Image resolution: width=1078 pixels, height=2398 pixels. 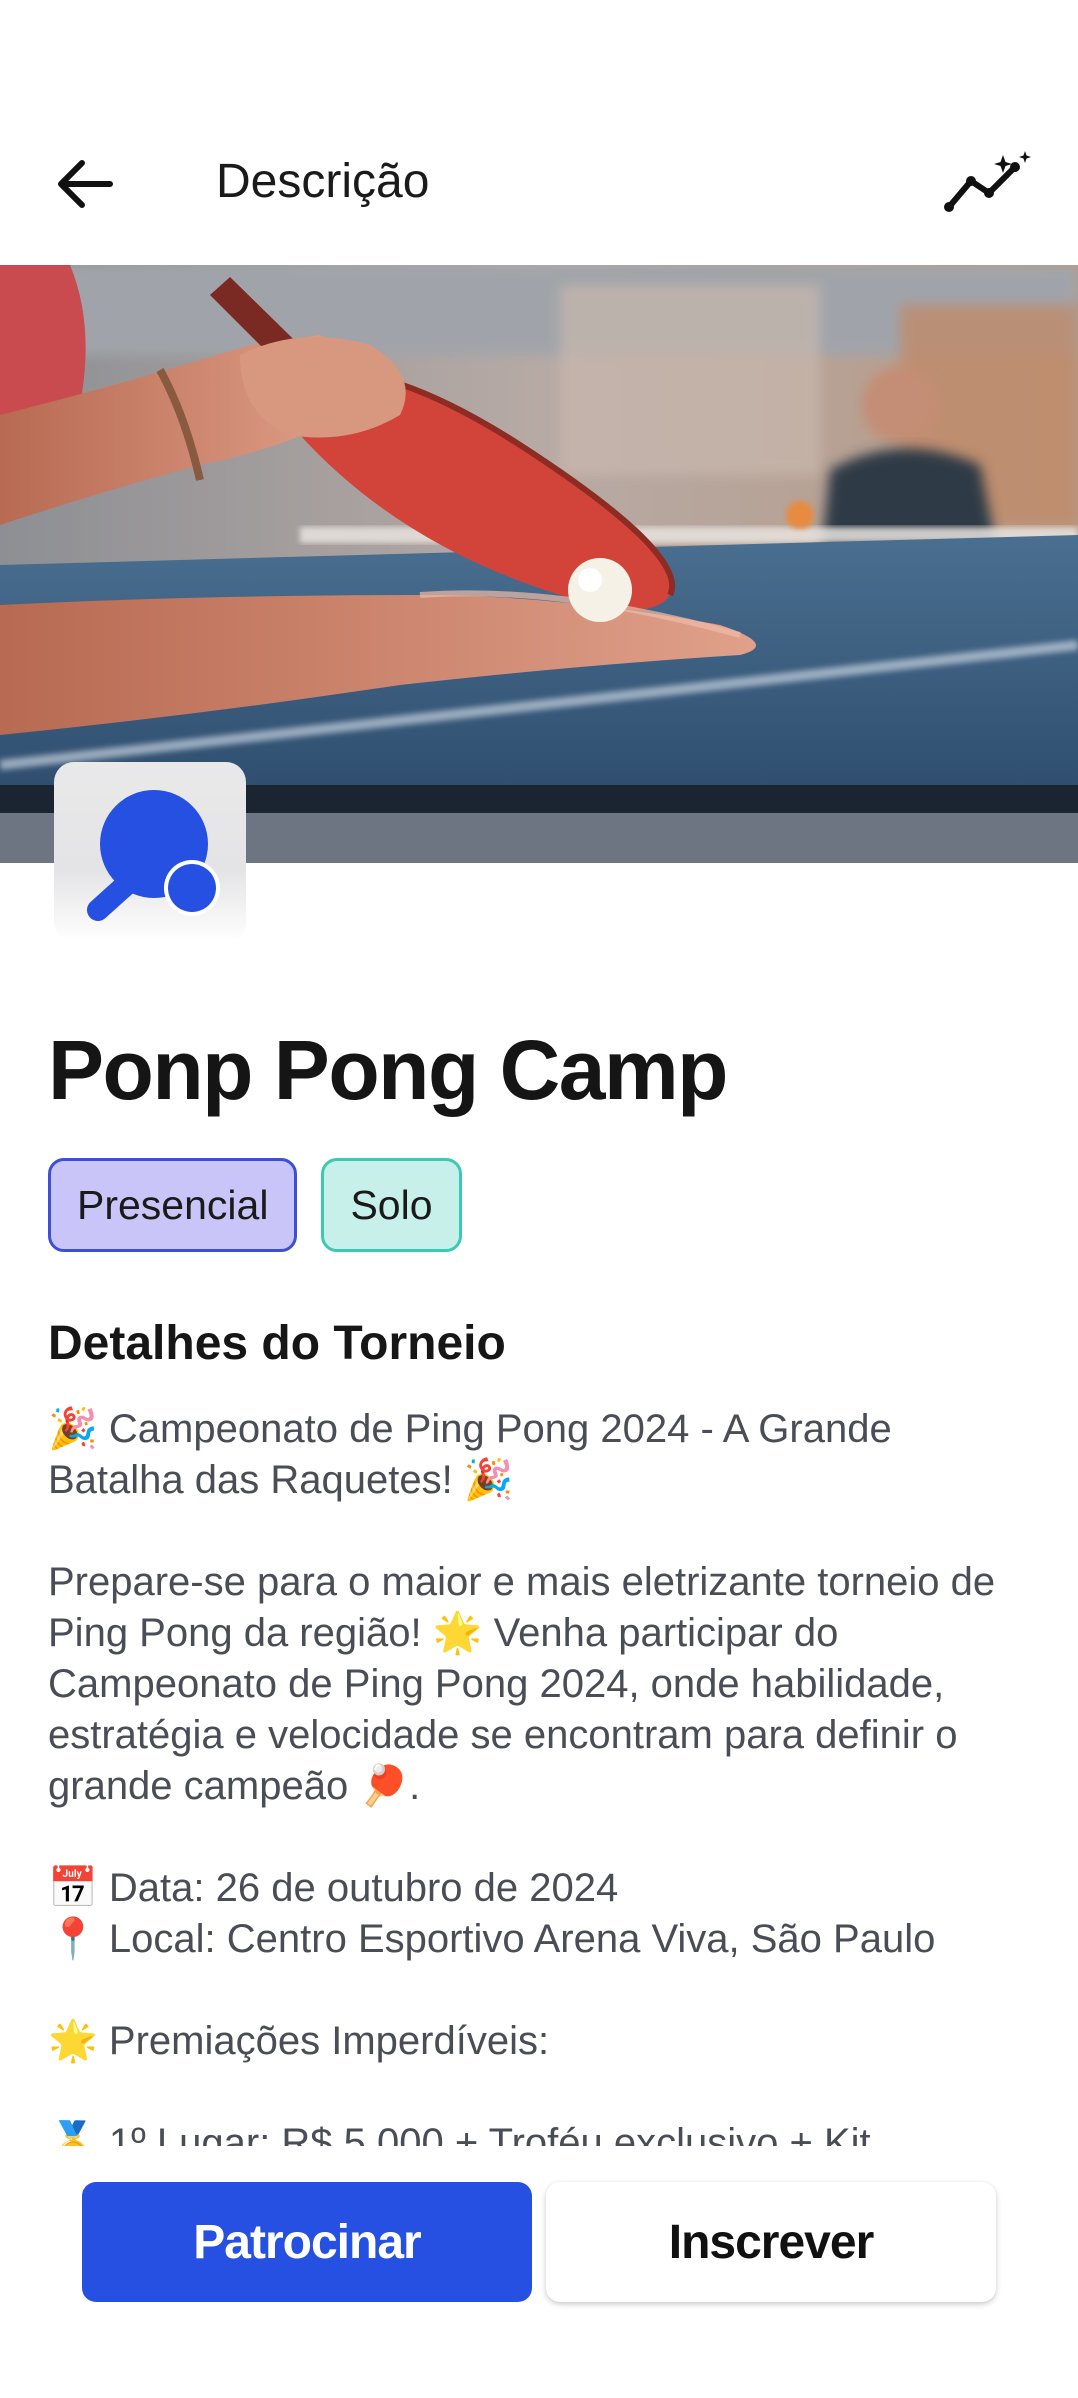 I want to click on analytics-button, so click(x=988, y=184).